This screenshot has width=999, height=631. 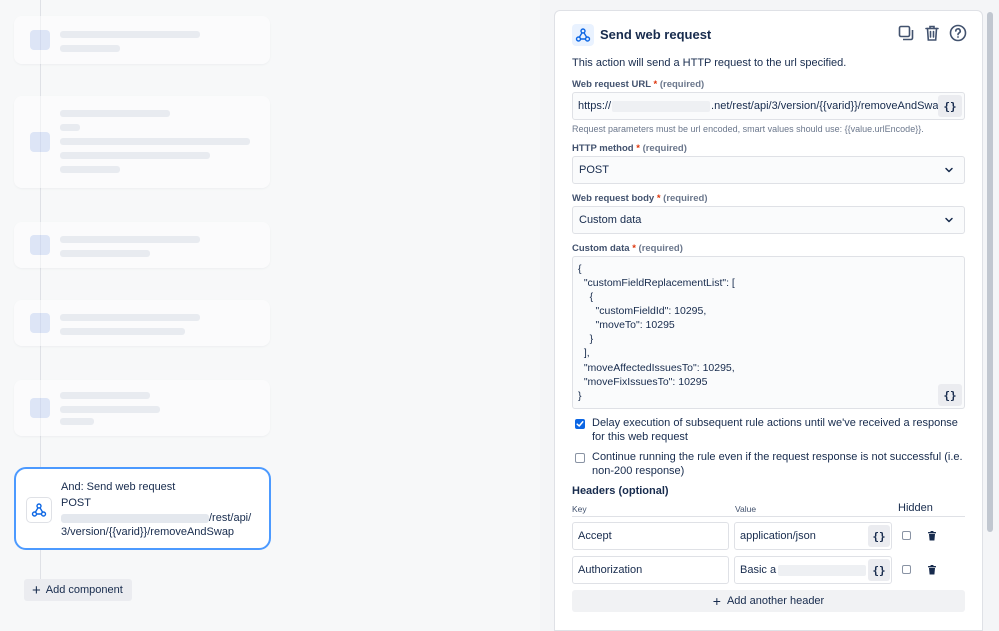 I want to click on panel-toolbar, so click(x=932, y=33).